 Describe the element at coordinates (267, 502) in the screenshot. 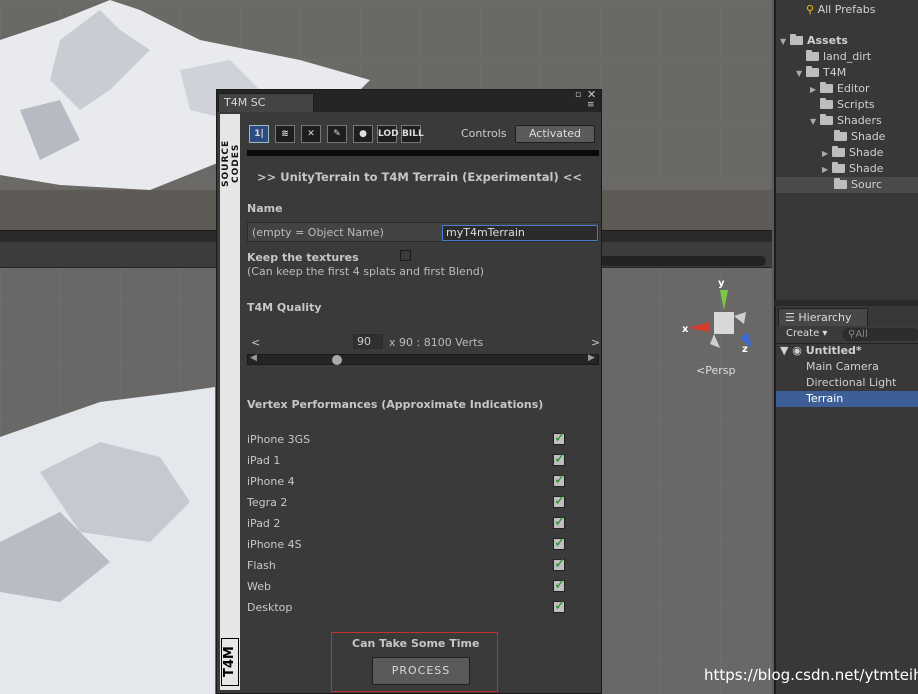

I see `device-name: Tegra 2` at that location.